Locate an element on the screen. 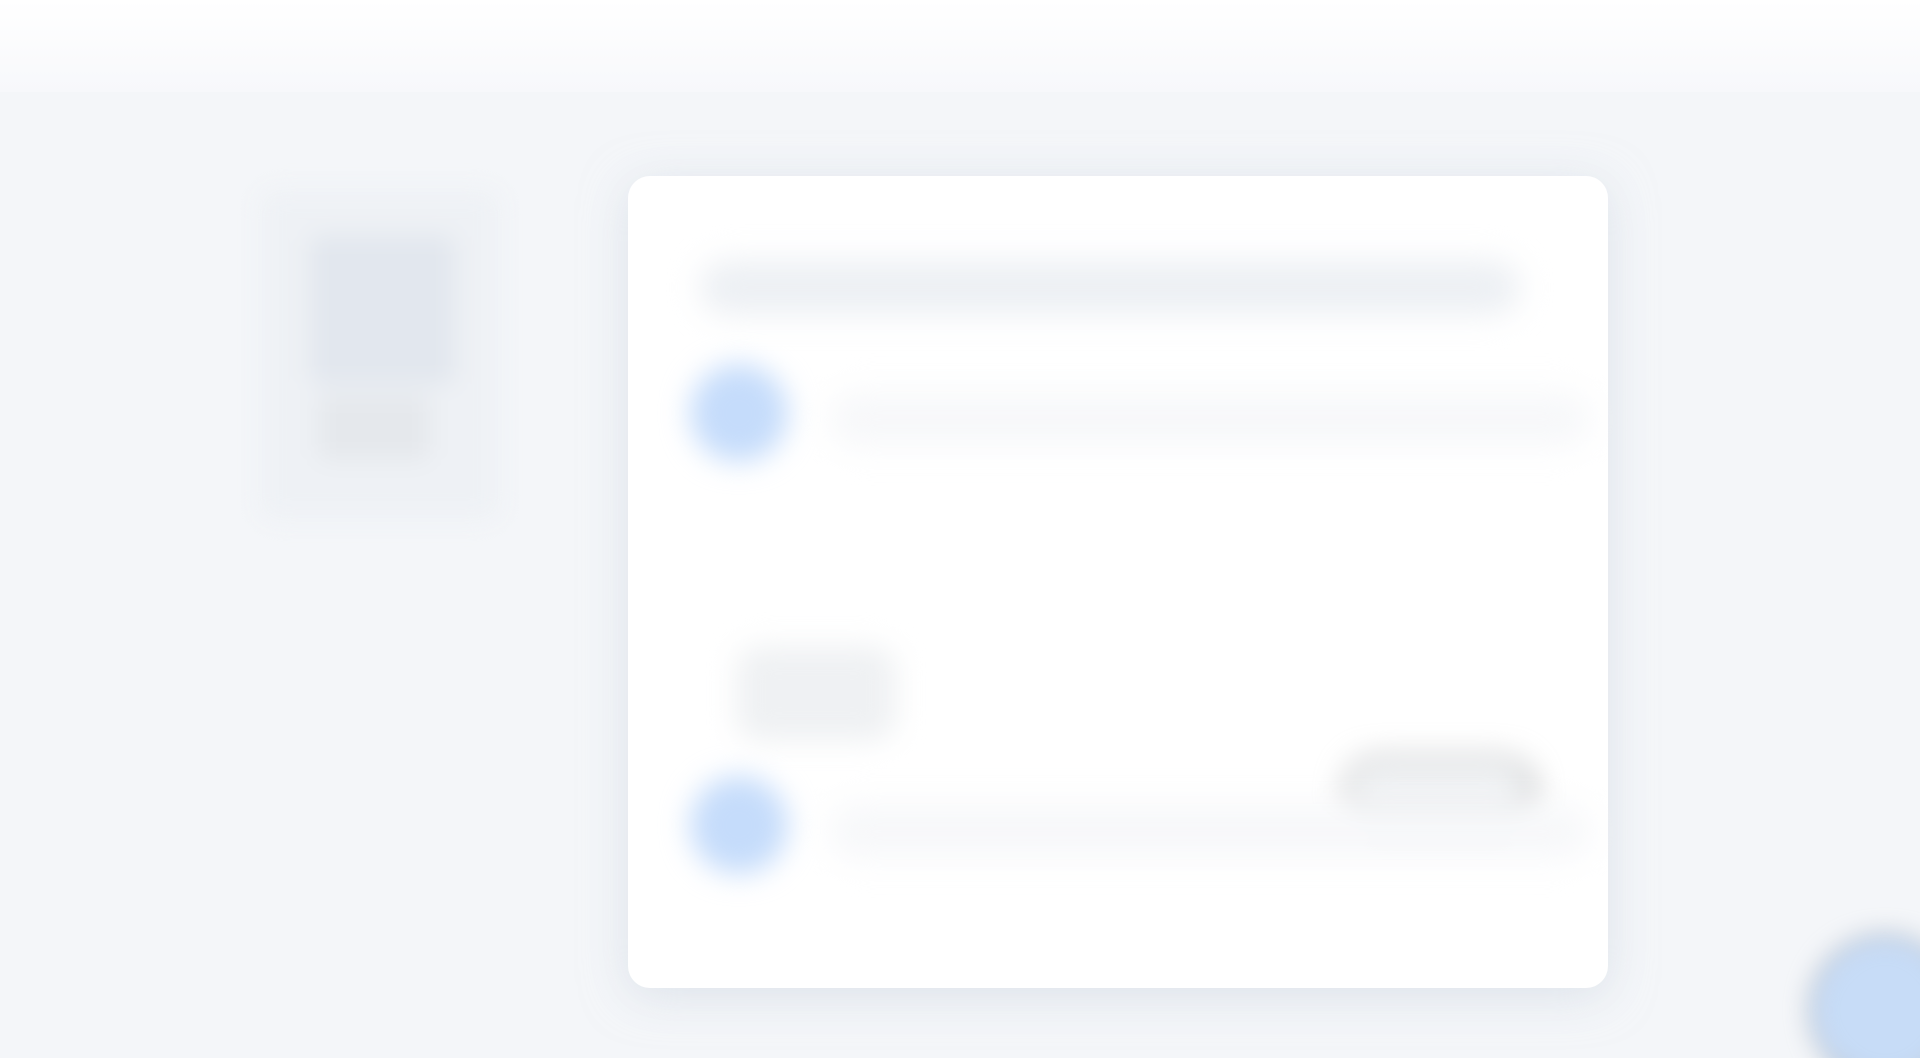  side-panel-lower-placeholder is located at coordinates (374, 427).